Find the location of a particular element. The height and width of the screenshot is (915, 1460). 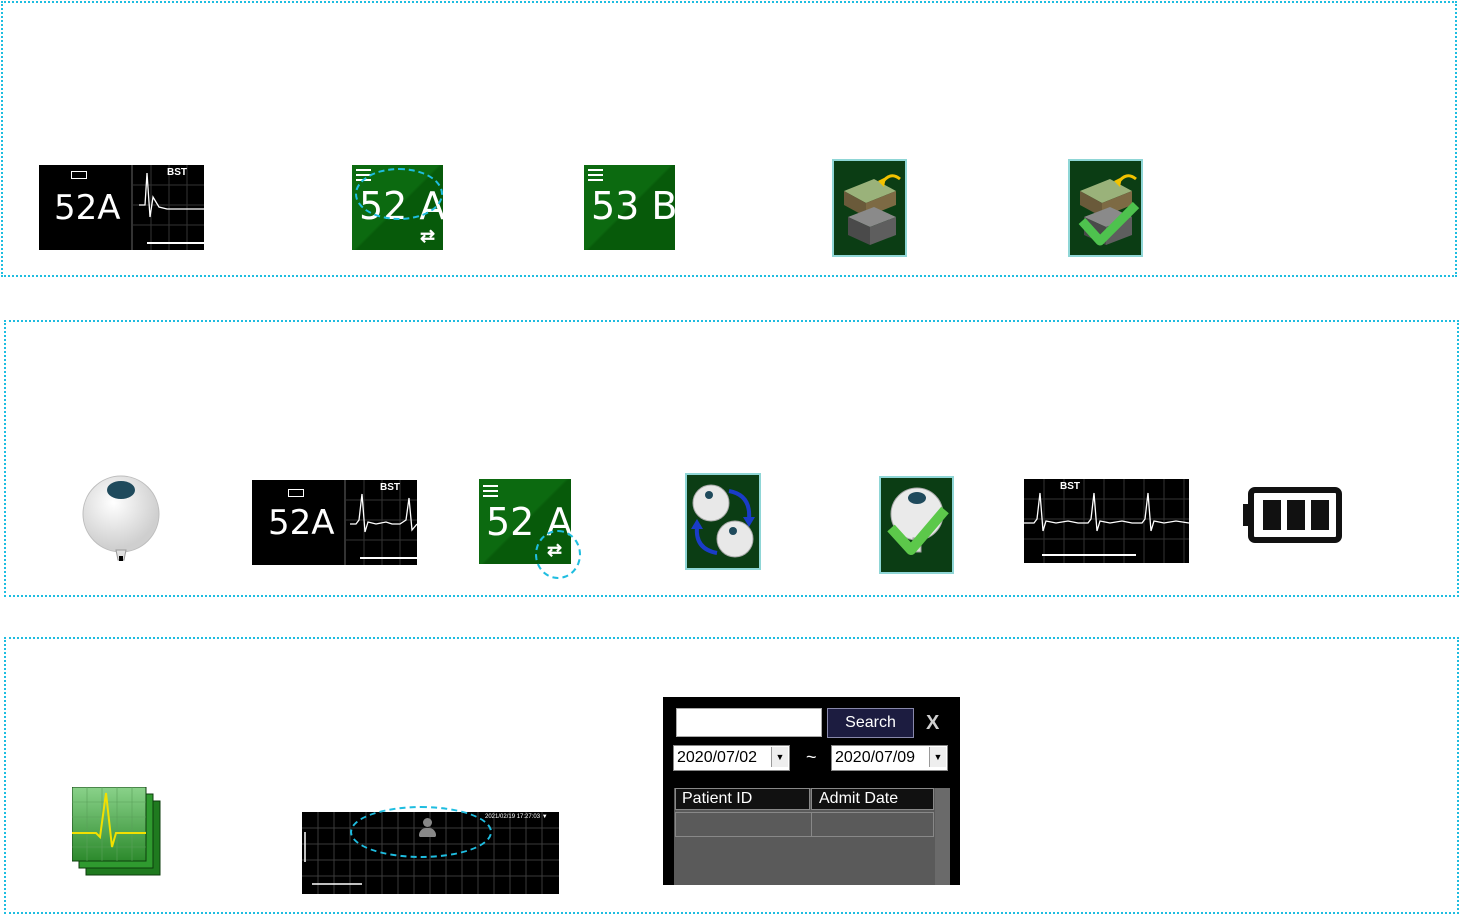

scrollbar is located at coordinates (942, 836).